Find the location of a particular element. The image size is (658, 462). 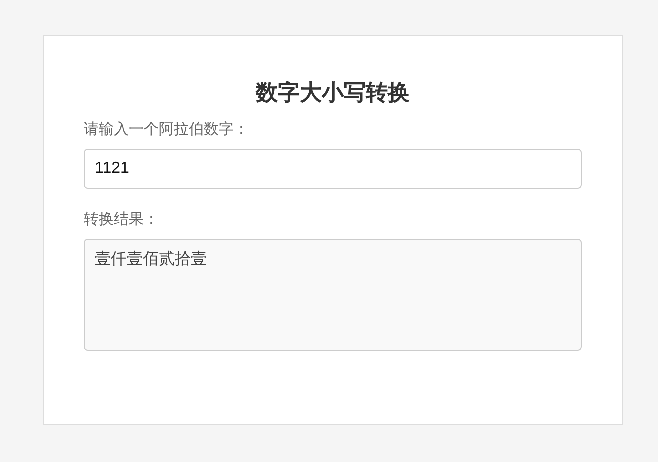

input-label: 请输入一个阿拉伯数字： is located at coordinates (167, 130).